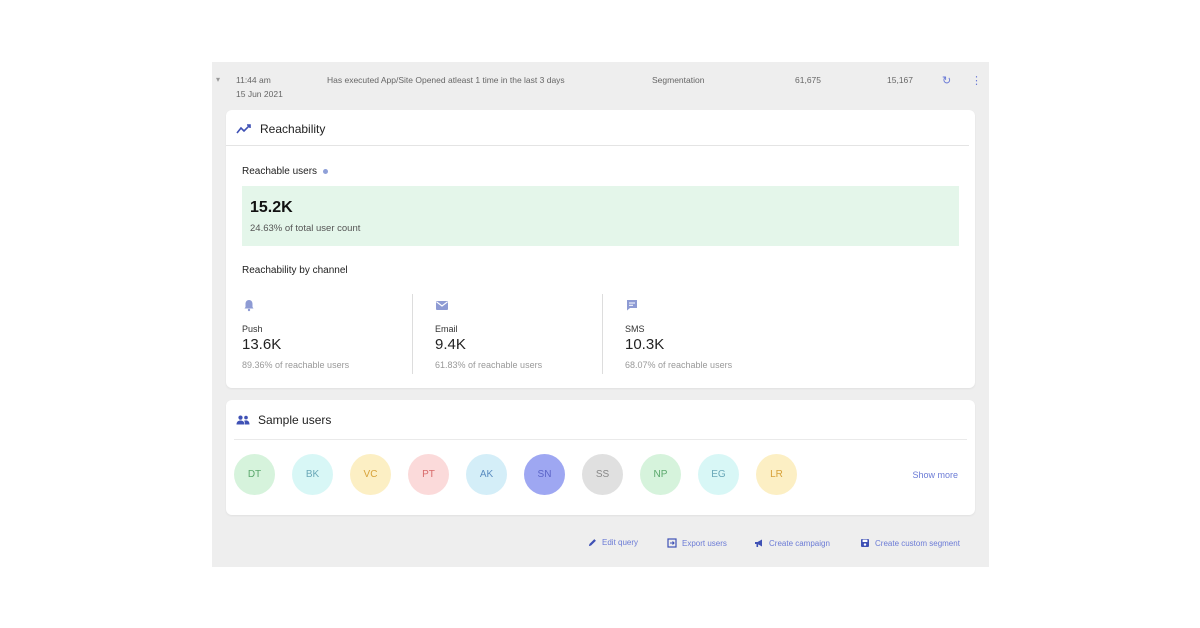 Image resolution: width=1200 pixels, height=628 pixels. What do you see at coordinates (243, 420) in the screenshot?
I see `people-icon` at bounding box center [243, 420].